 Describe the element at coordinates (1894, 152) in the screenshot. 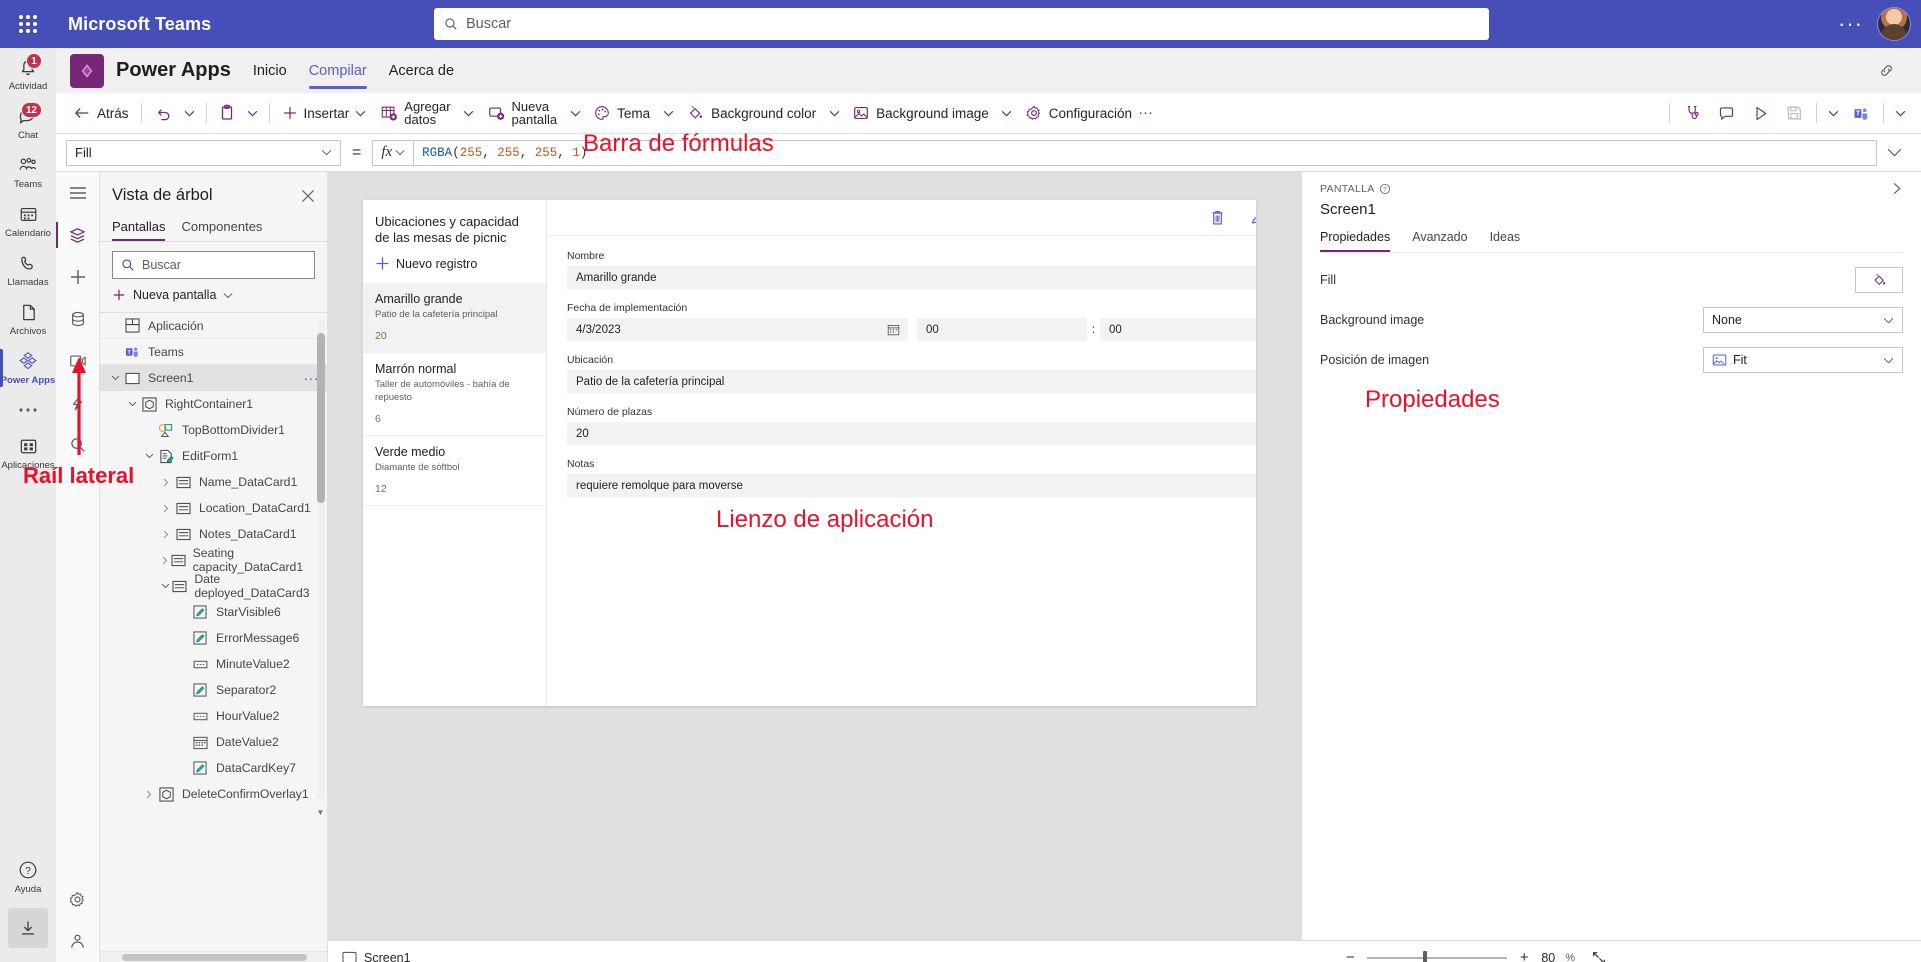

I see `formula-expand-button` at that location.